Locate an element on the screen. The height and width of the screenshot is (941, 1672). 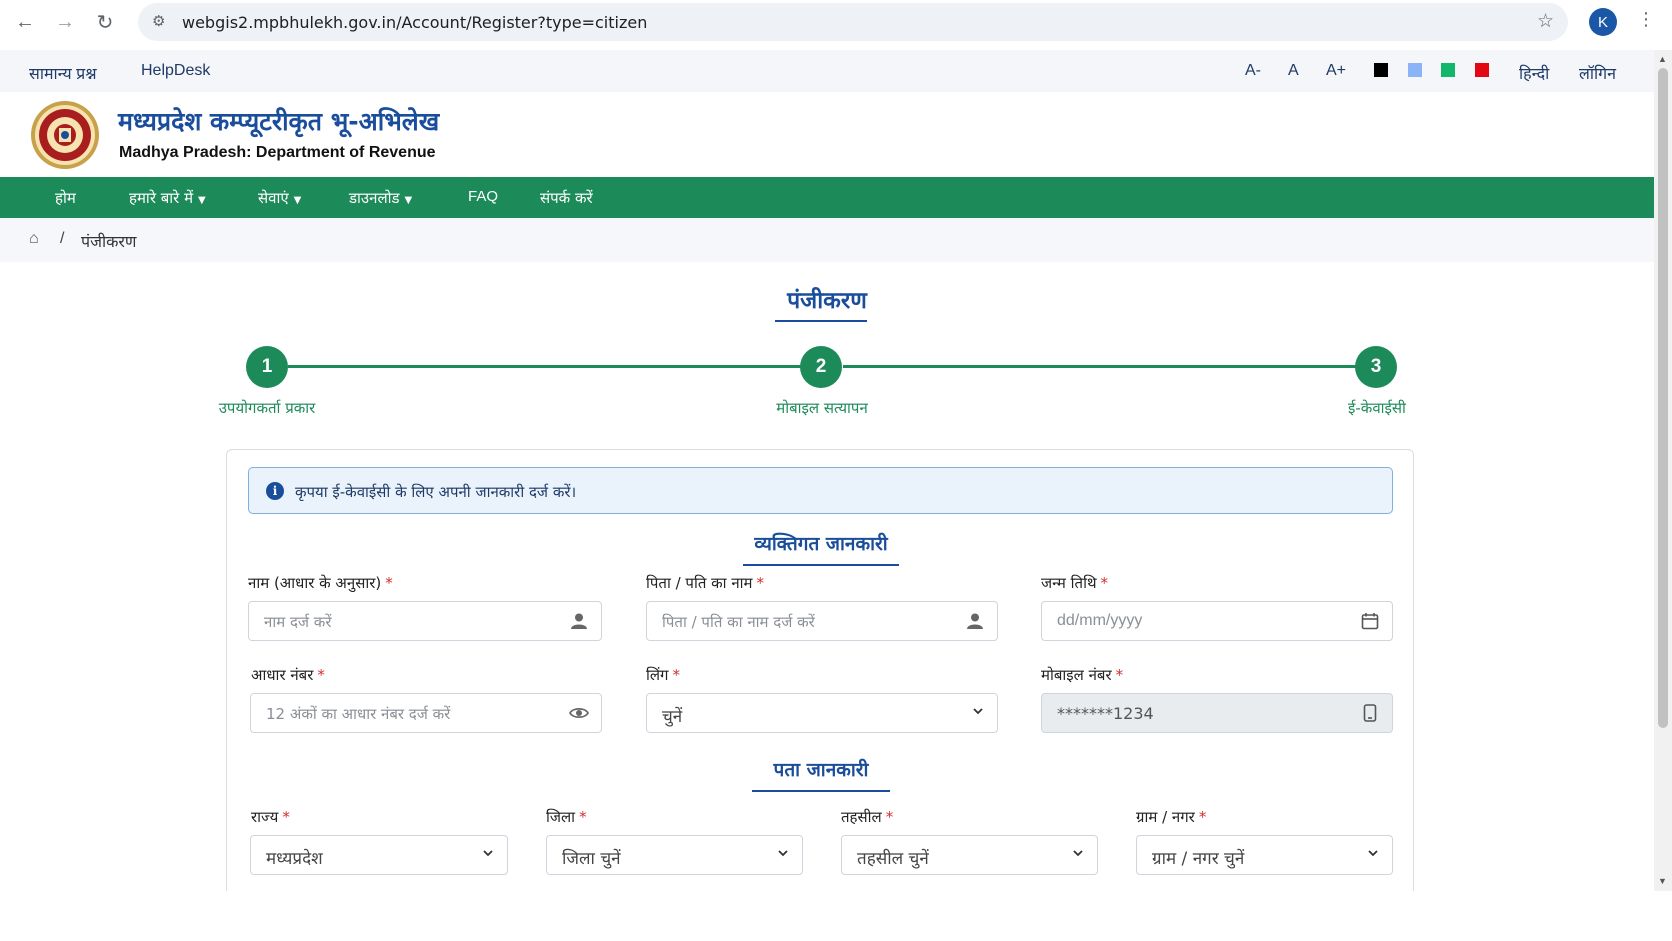
eye-icon is located at coordinates (579, 713).